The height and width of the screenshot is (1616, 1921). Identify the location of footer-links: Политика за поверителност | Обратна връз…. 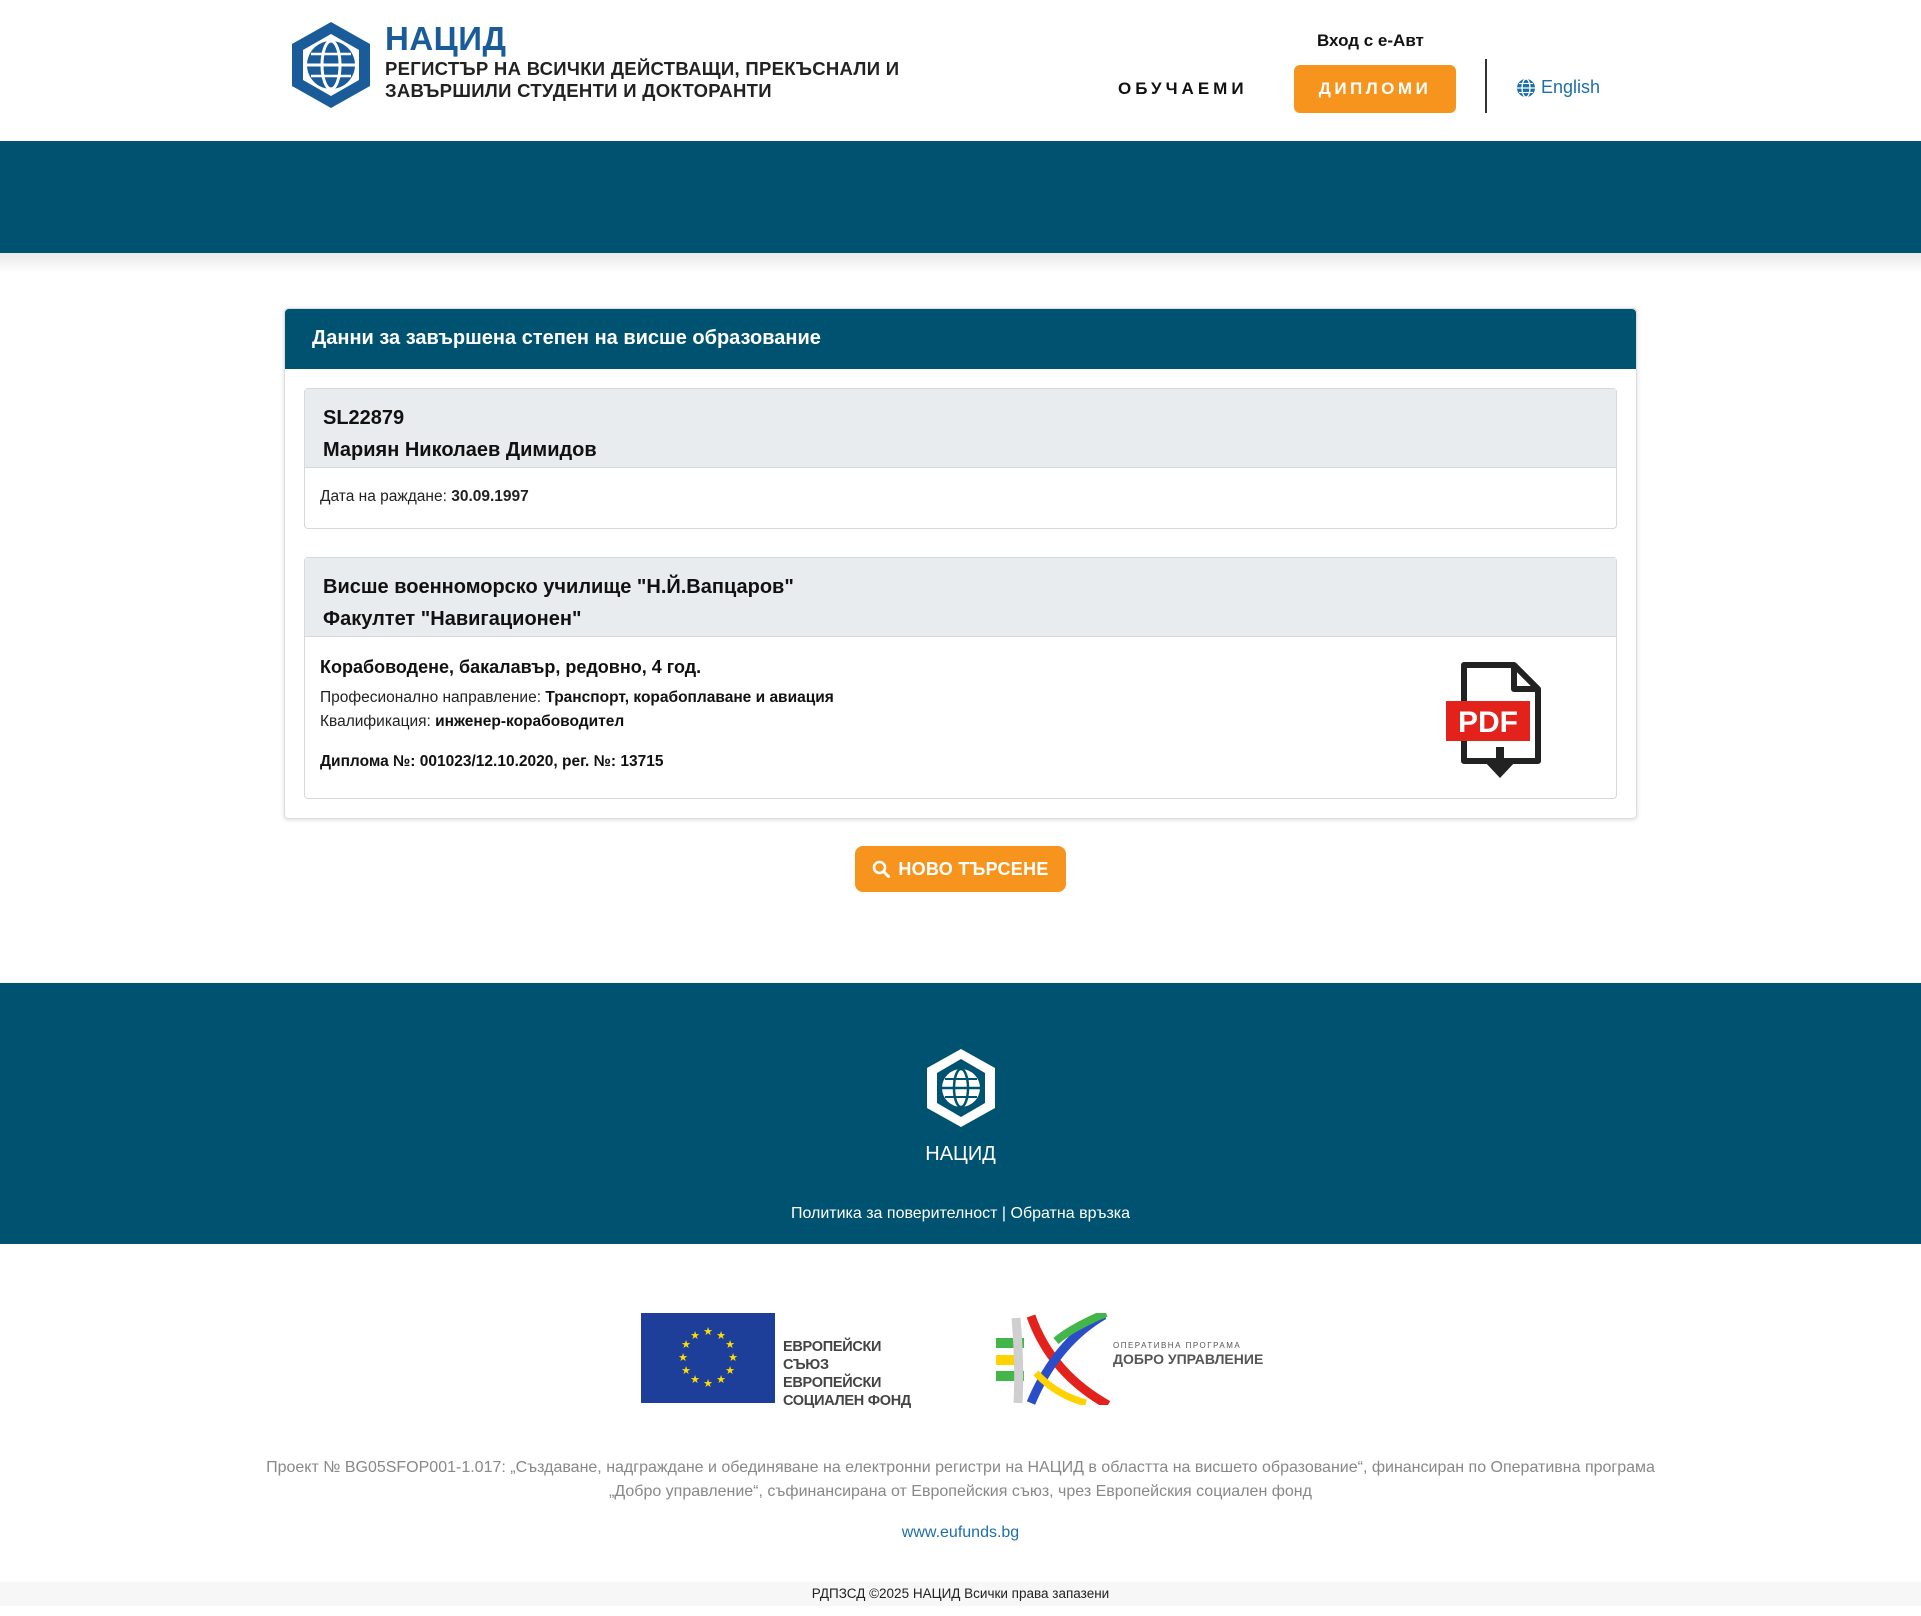
(960, 1214).